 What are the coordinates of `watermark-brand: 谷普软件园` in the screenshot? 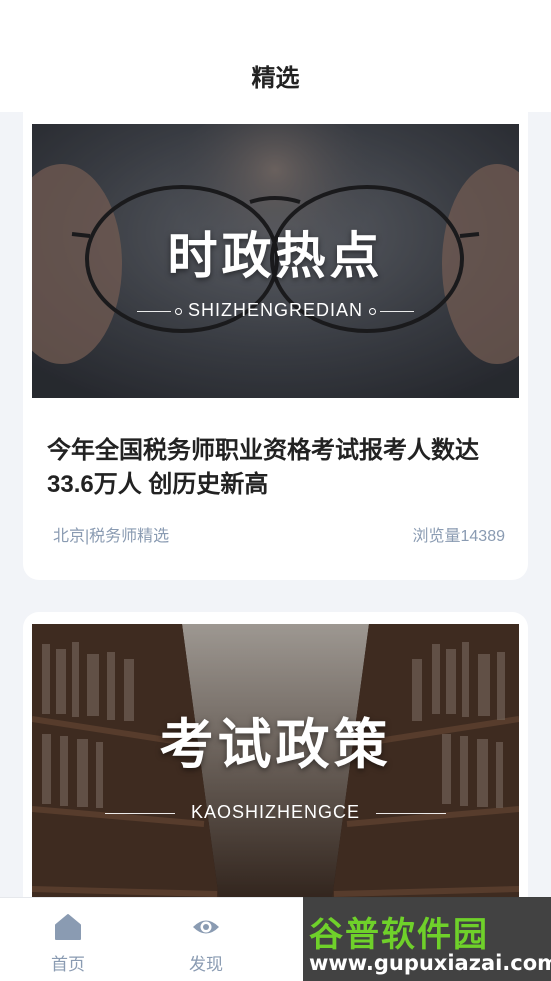 It's located at (399, 935).